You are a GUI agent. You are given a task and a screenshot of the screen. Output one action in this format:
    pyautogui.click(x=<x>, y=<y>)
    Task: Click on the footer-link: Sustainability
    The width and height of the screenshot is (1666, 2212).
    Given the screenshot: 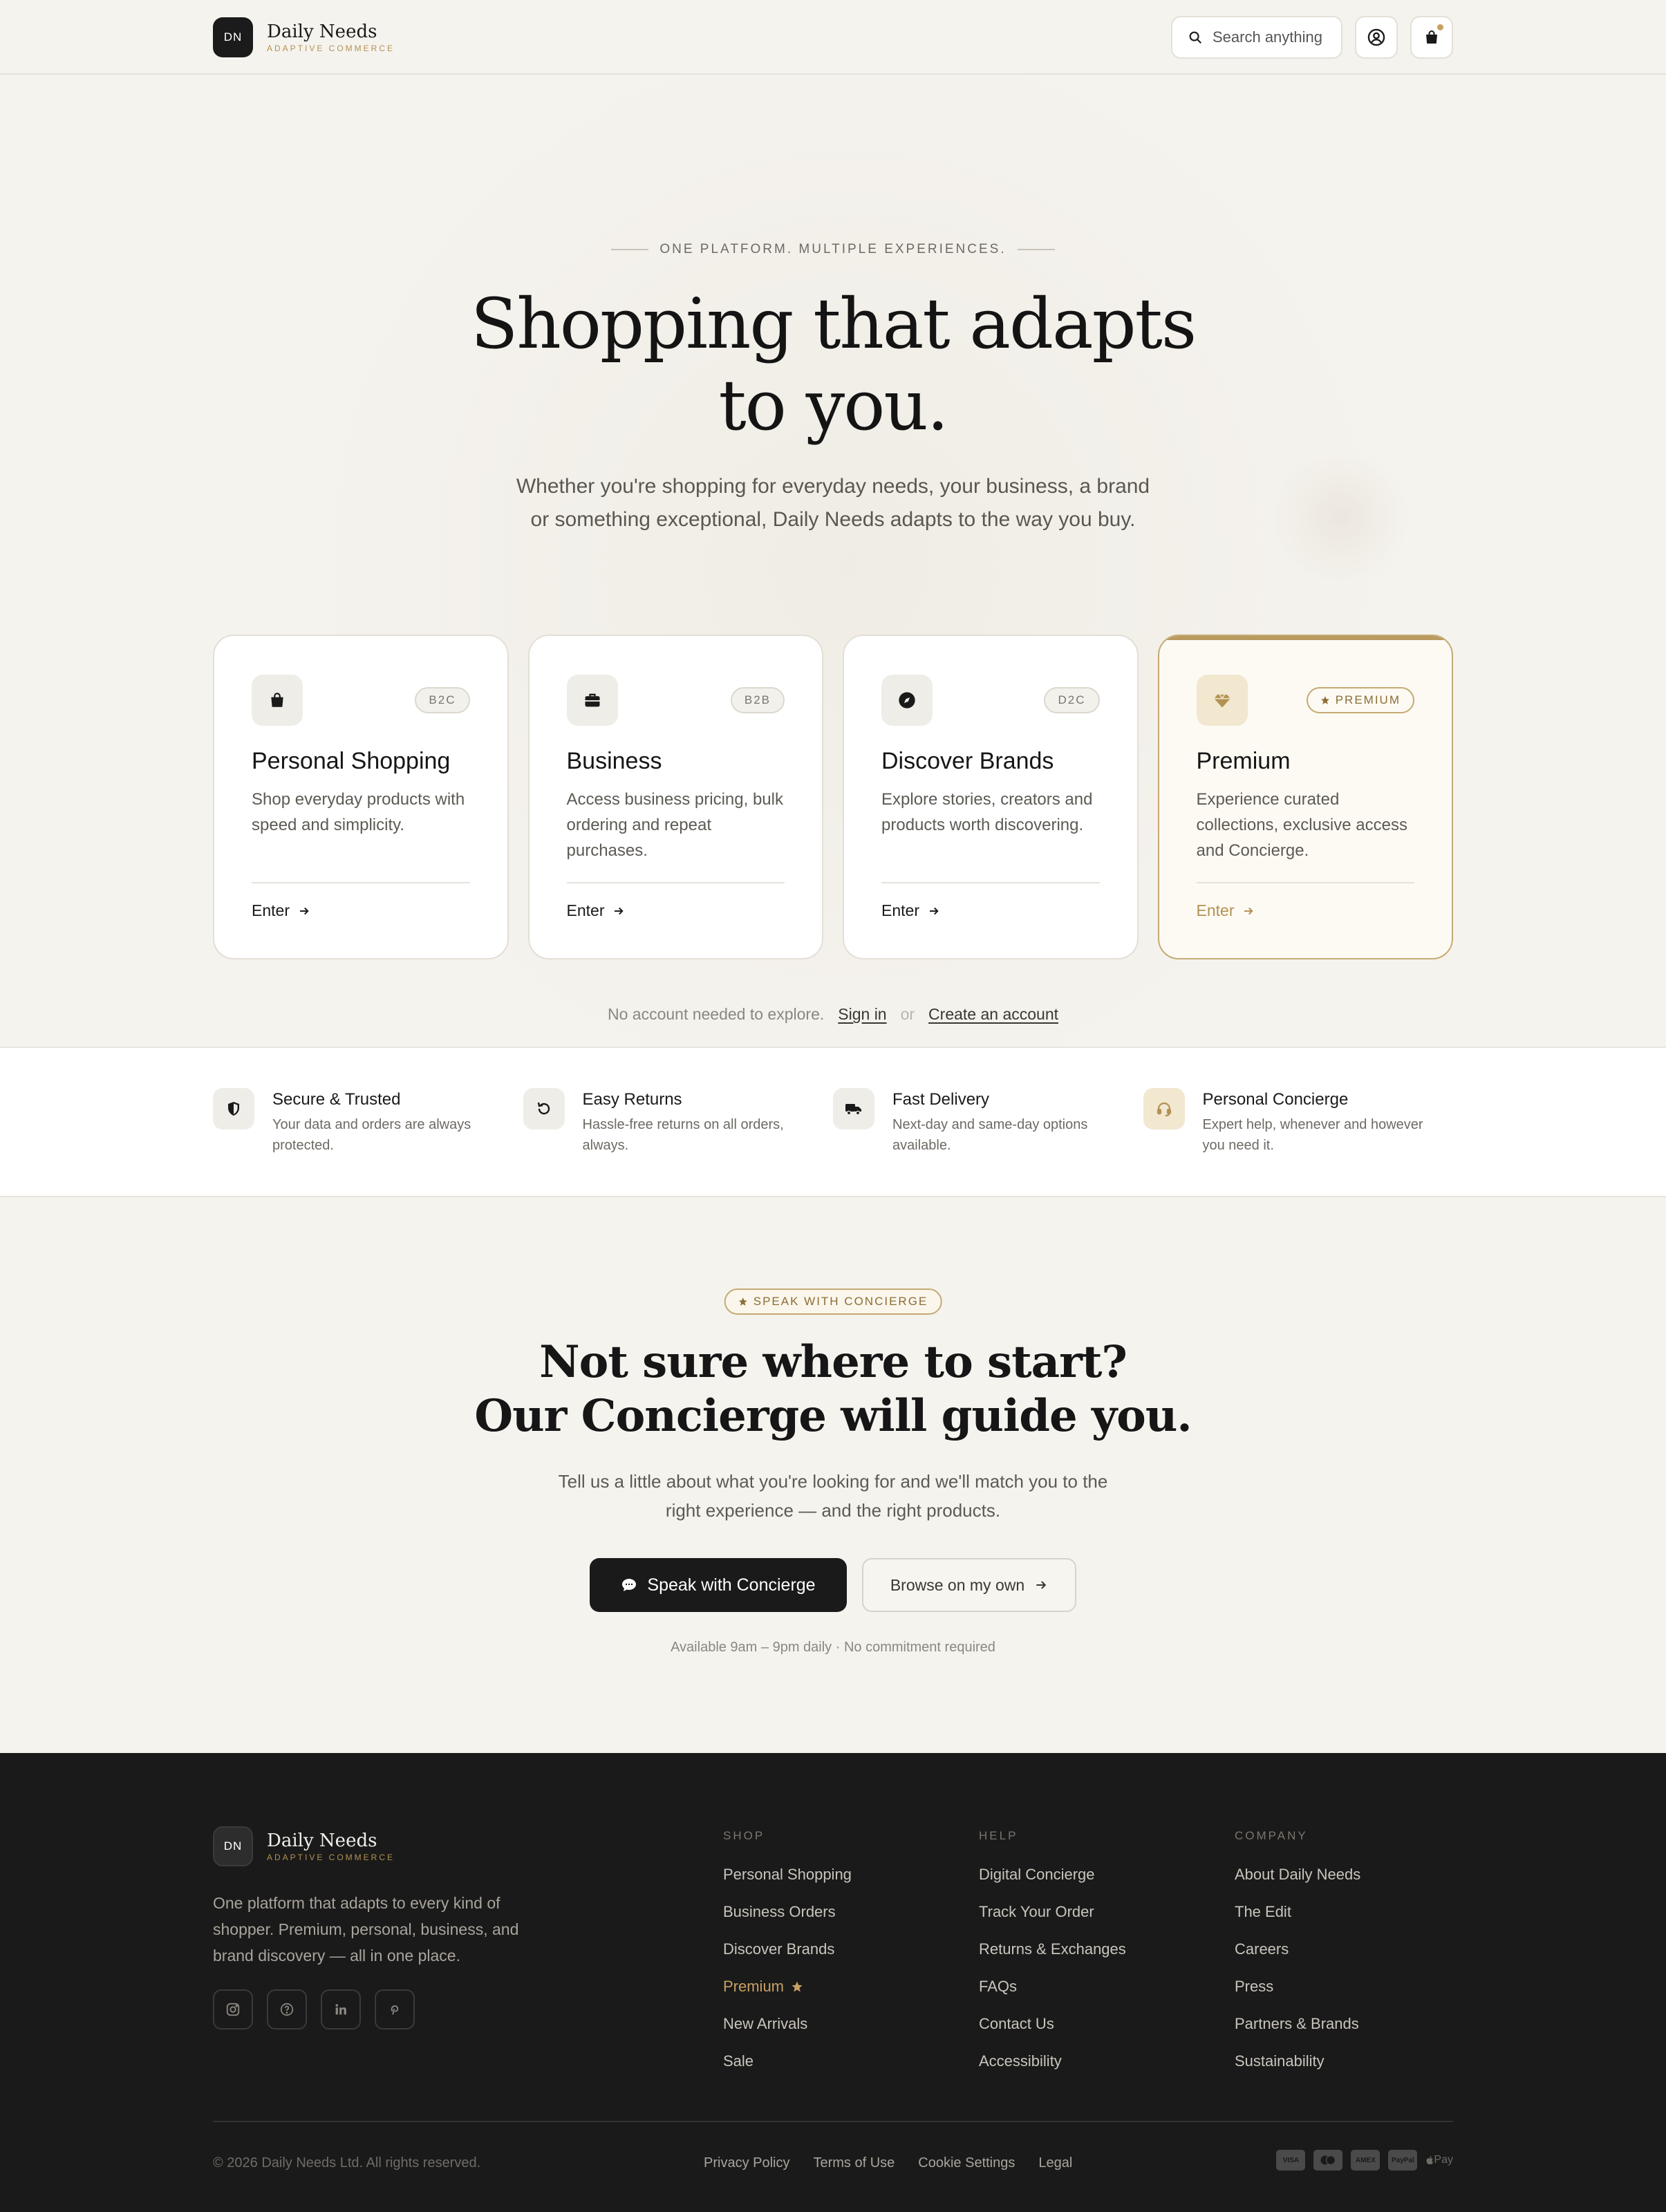 What is the action you would take?
    pyautogui.click(x=1297, y=2061)
    